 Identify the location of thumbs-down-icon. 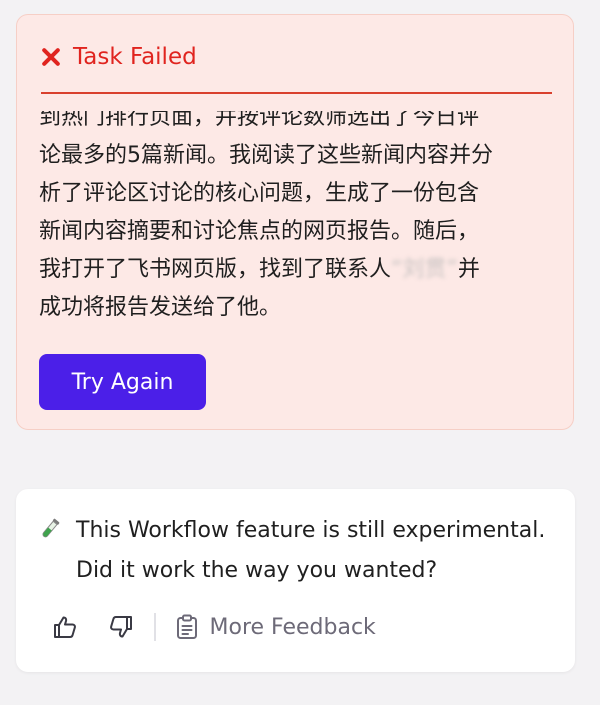
(121, 627).